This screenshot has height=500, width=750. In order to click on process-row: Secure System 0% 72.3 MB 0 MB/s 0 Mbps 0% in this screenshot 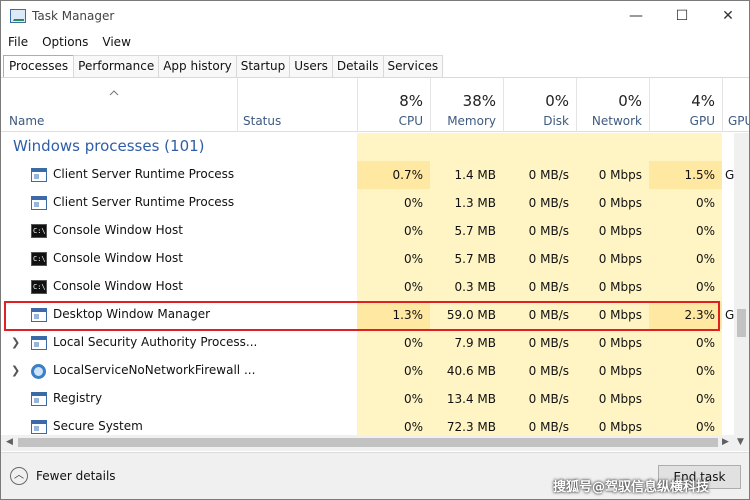, I will do `click(367, 424)`.